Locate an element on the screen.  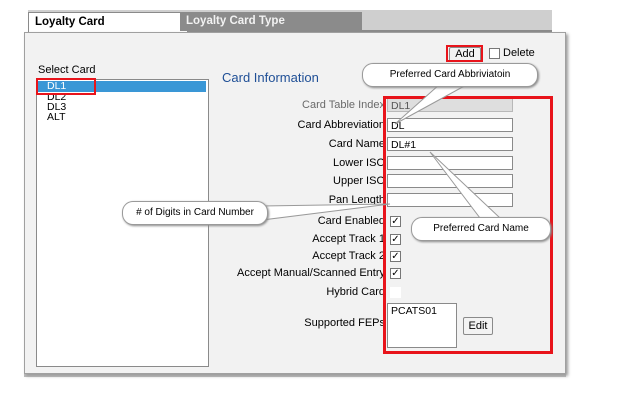
name-pointer is located at coordinates (465, 185).